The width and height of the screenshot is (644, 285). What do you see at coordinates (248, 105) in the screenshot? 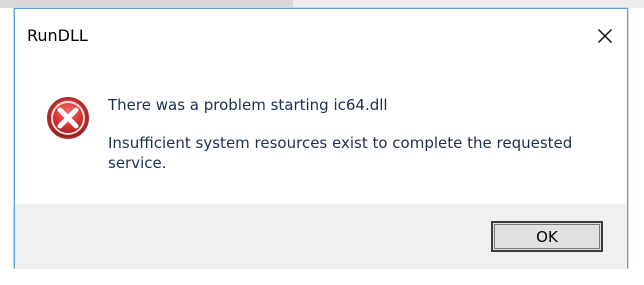
I see `error-message: There was a problem starting ic64.dll` at bounding box center [248, 105].